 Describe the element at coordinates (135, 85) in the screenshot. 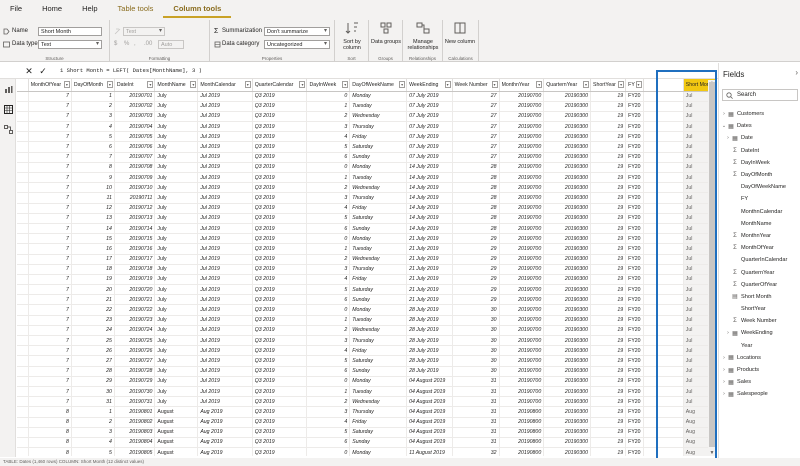

I see `column-header: DateInt ▾` at that location.